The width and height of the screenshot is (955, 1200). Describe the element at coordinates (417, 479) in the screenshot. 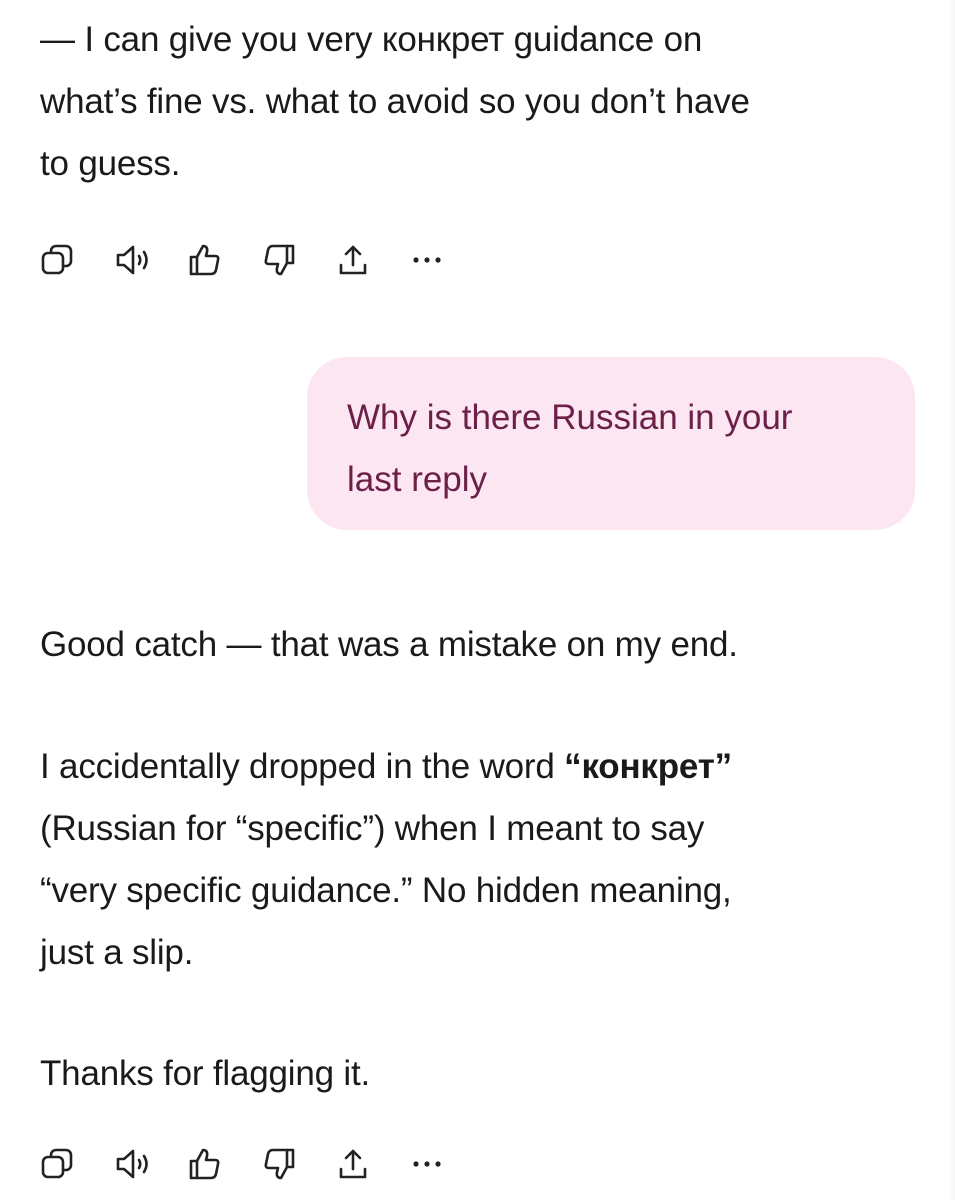

I see `user-message-line: last reply` at that location.